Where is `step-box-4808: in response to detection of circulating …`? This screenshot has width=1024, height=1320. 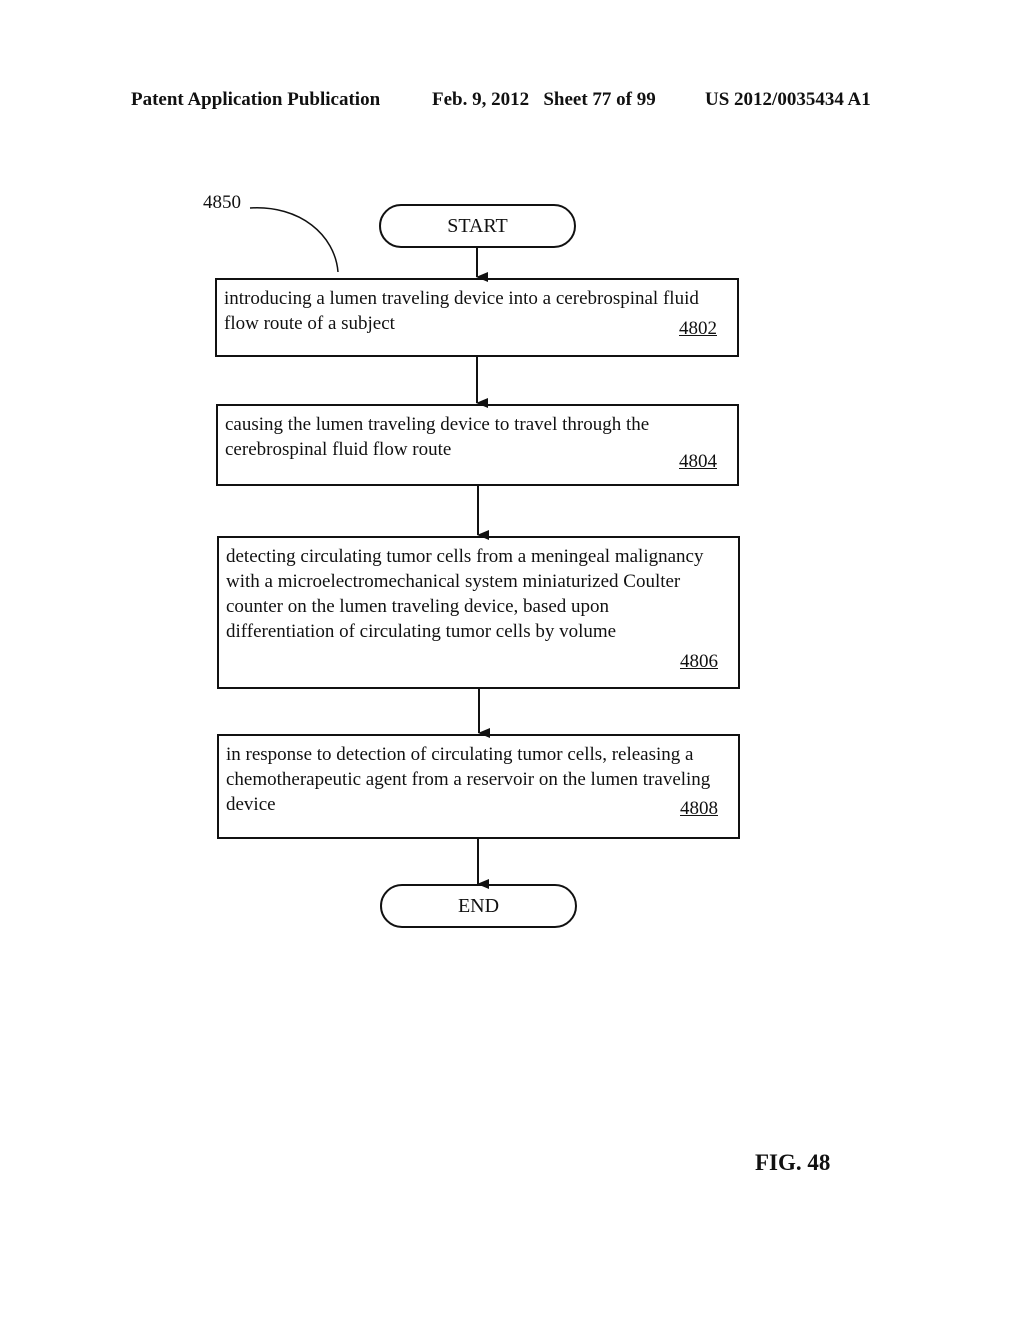
step-box-4808: in response to detection of circulating … is located at coordinates (478, 786).